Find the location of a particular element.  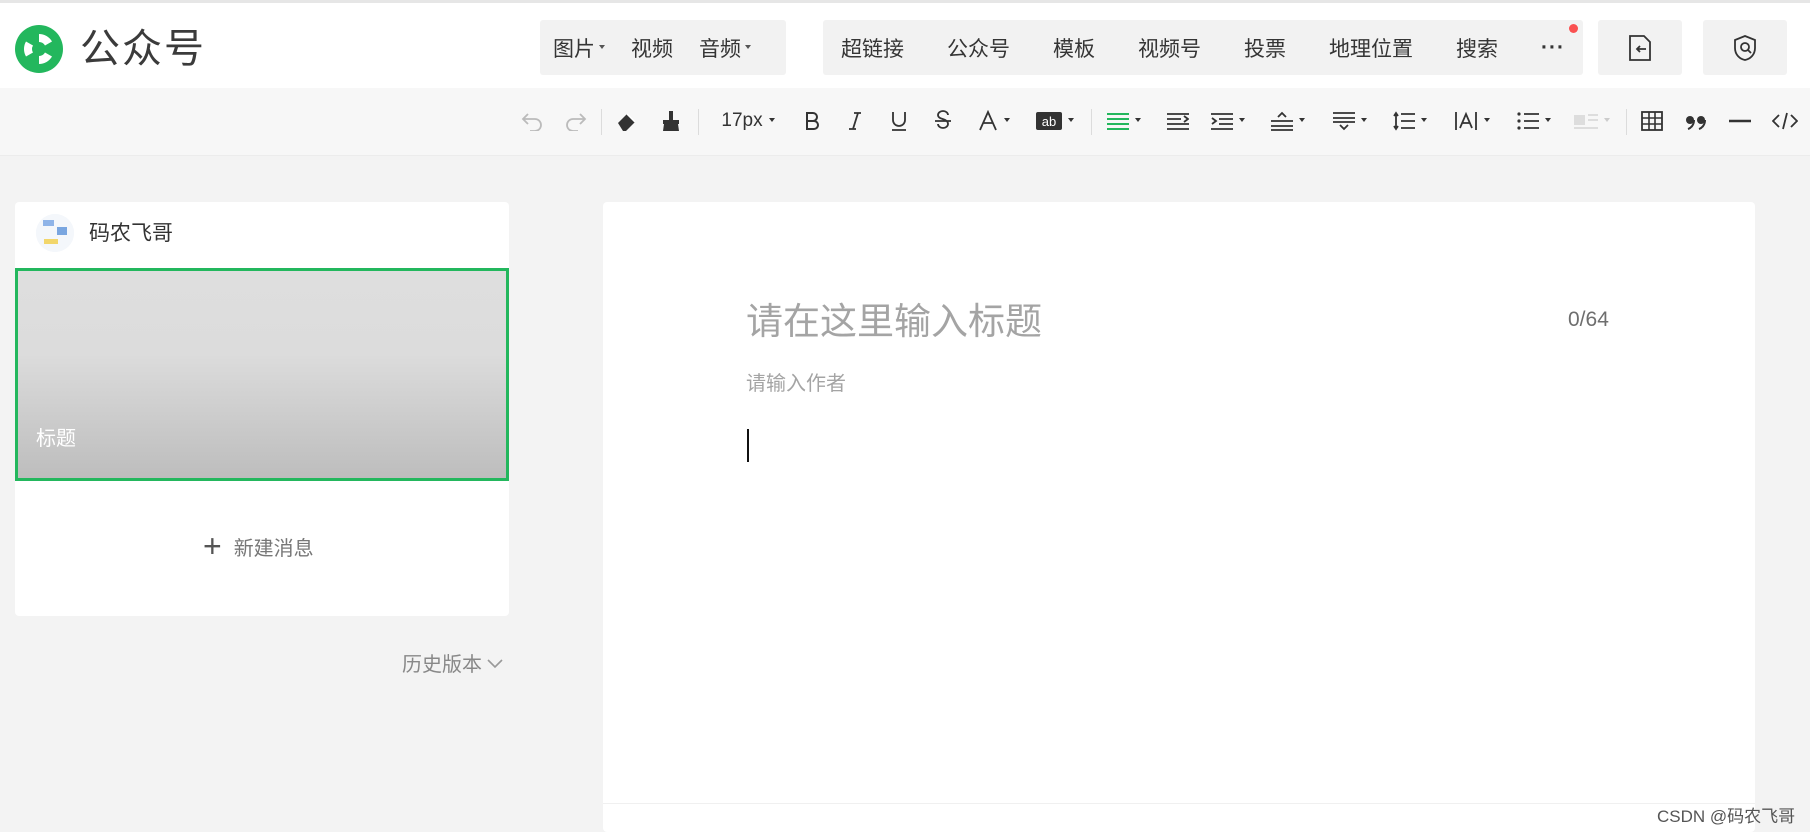

more-icon: ··· is located at coordinates (1553, 48).